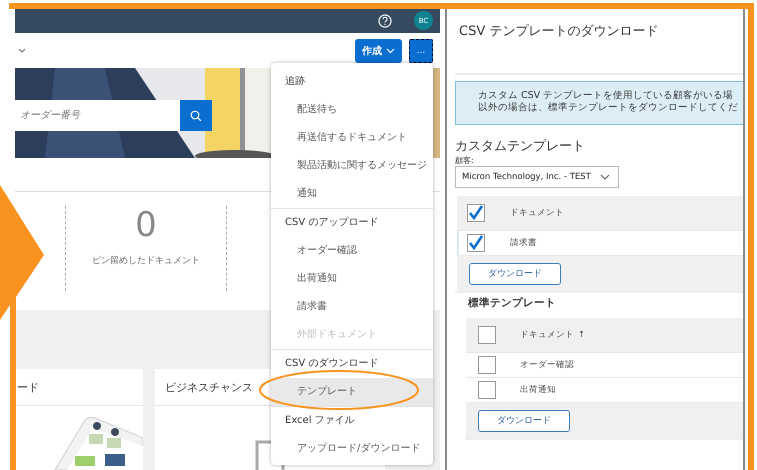 This screenshot has height=470, width=757. I want to click on menu-item: 配送待ち, so click(352, 110).